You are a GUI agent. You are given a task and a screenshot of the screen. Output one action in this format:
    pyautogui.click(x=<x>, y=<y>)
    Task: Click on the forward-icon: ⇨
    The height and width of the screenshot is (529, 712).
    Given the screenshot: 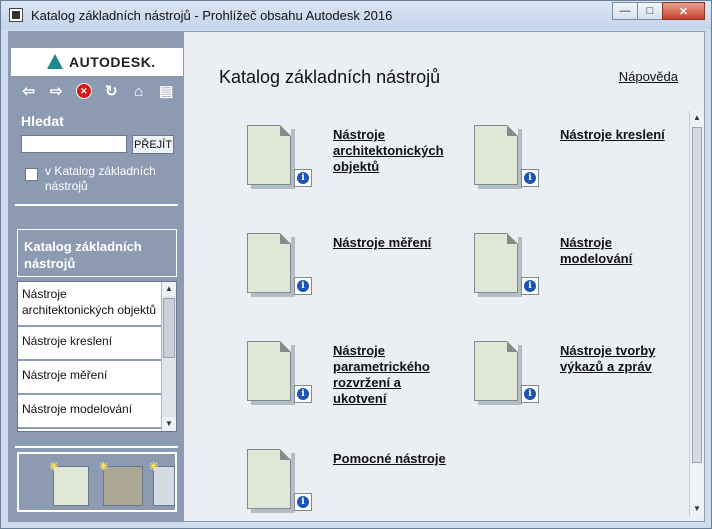 What is the action you would take?
    pyautogui.click(x=57, y=91)
    